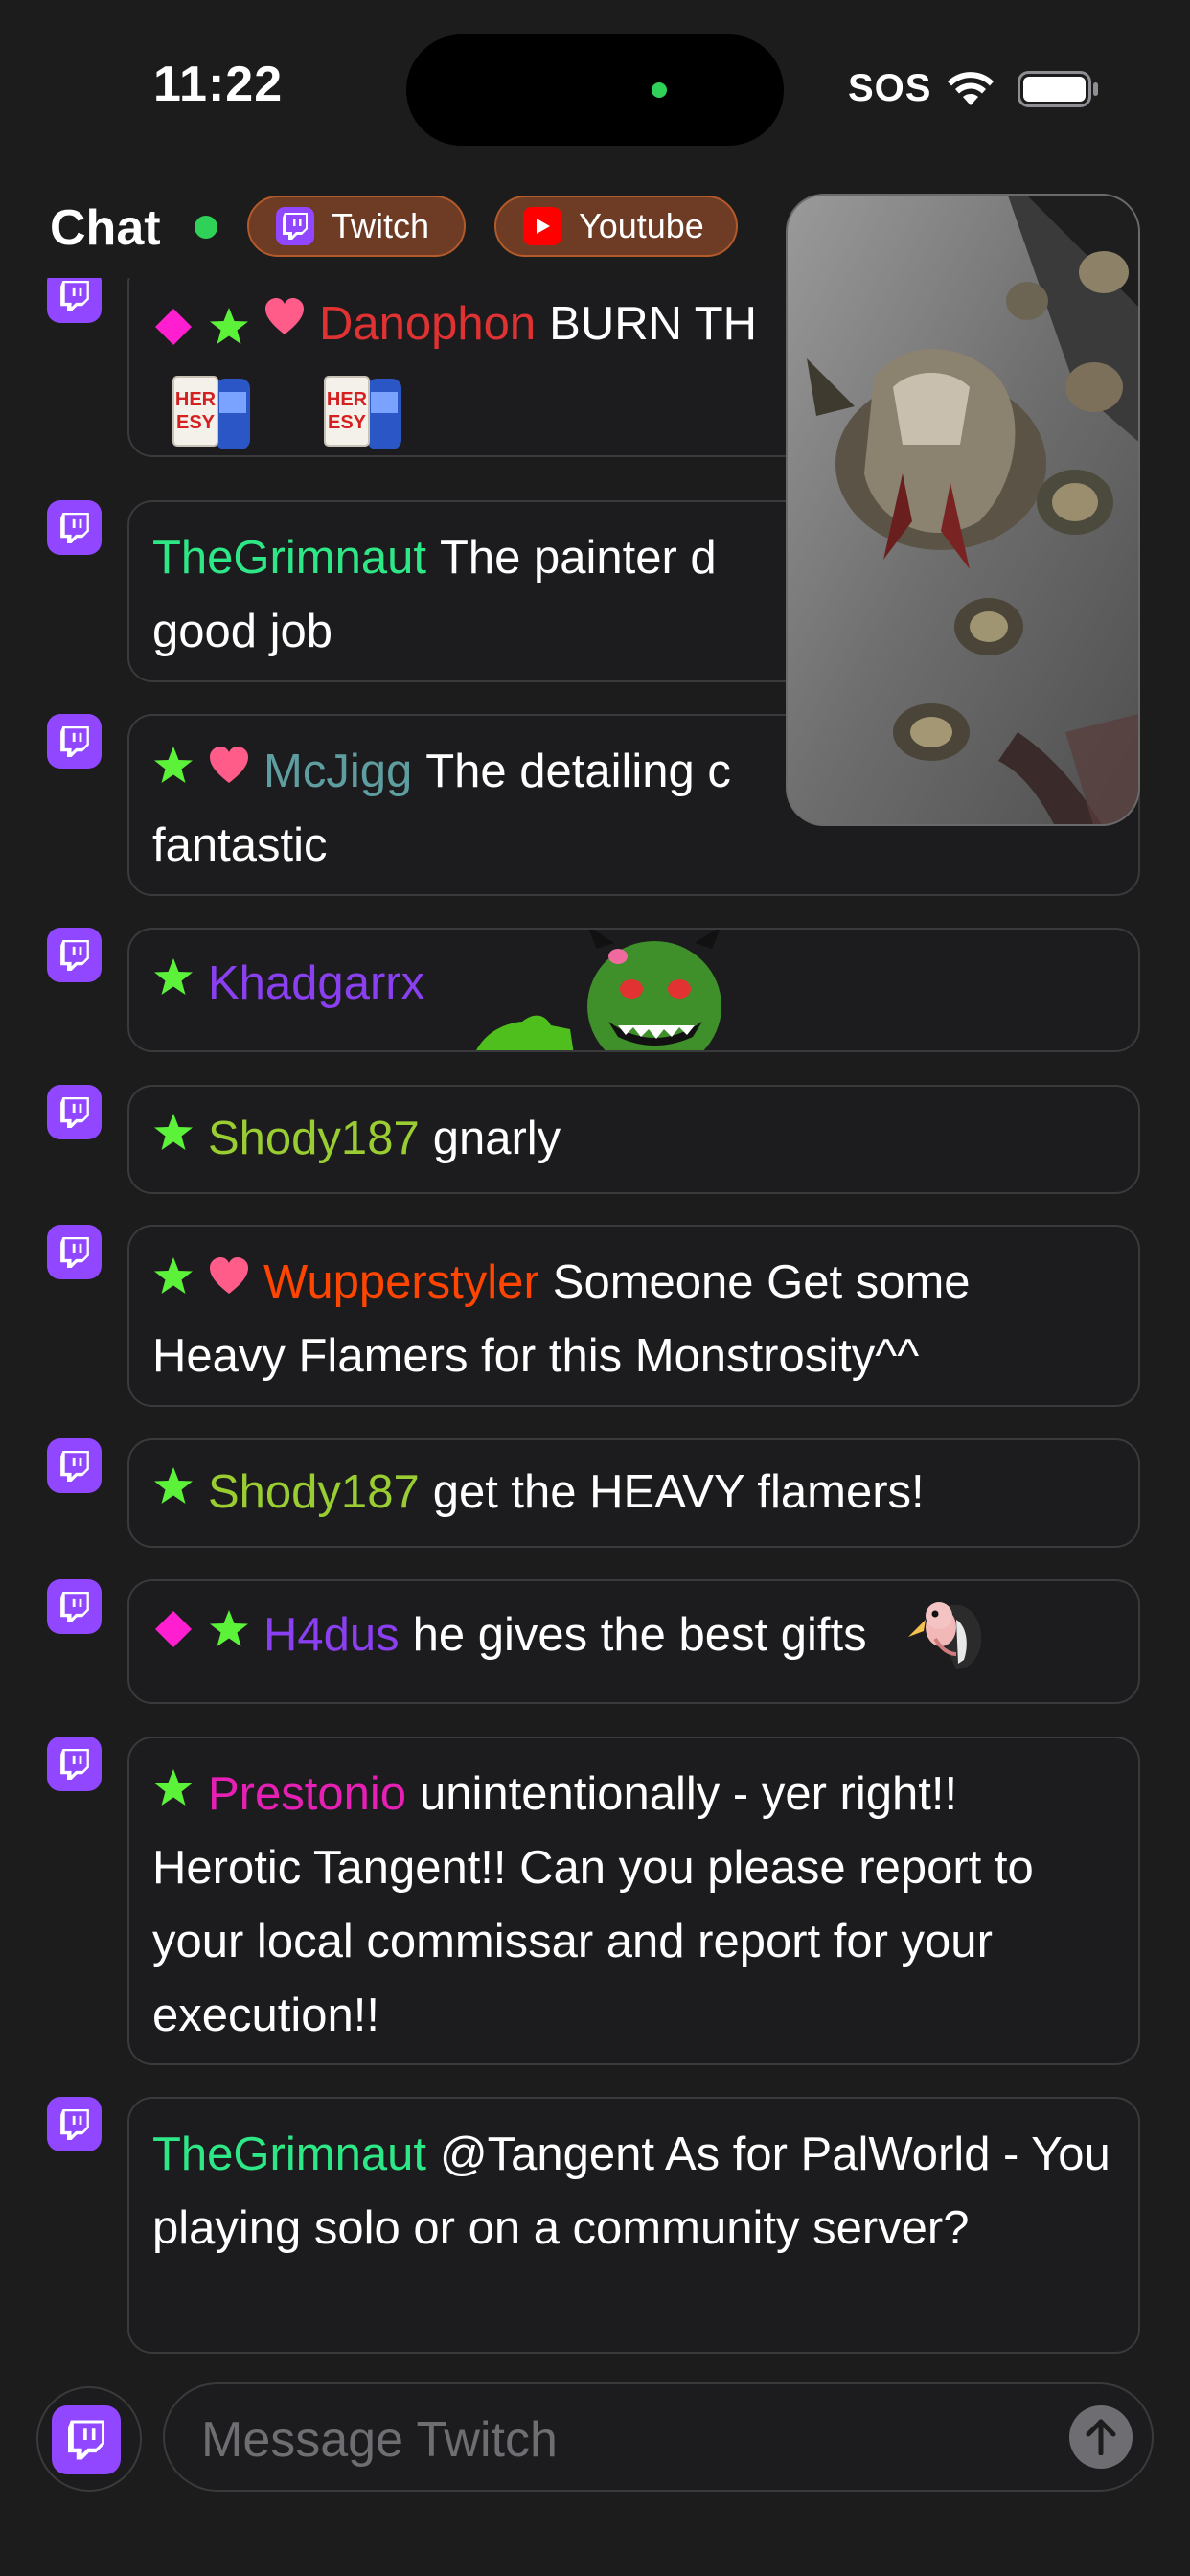  What do you see at coordinates (1058, 89) in the screenshot?
I see `battery-icon` at bounding box center [1058, 89].